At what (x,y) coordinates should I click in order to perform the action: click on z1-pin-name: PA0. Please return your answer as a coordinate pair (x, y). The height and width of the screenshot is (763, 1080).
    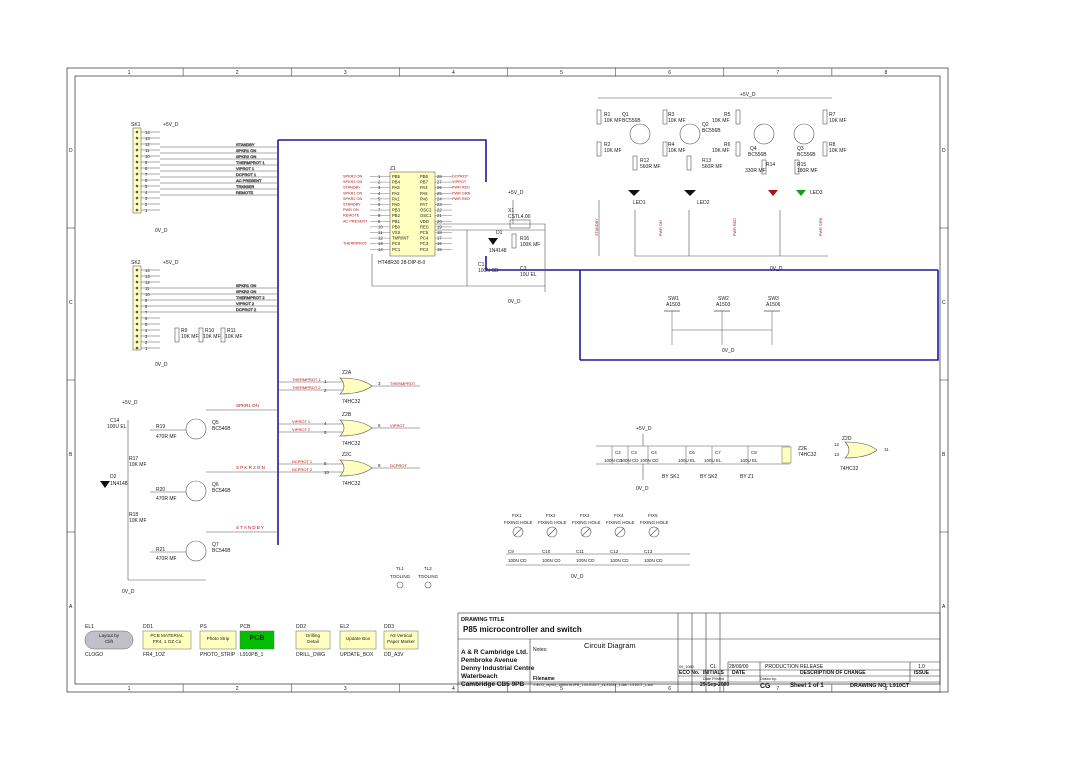
    Looking at the image, I should click on (396, 204).